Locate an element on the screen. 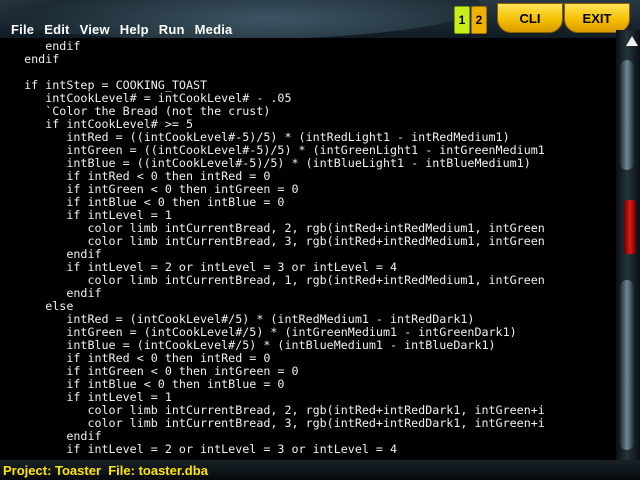  cli-button: CLI is located at coordinates (530, 18).